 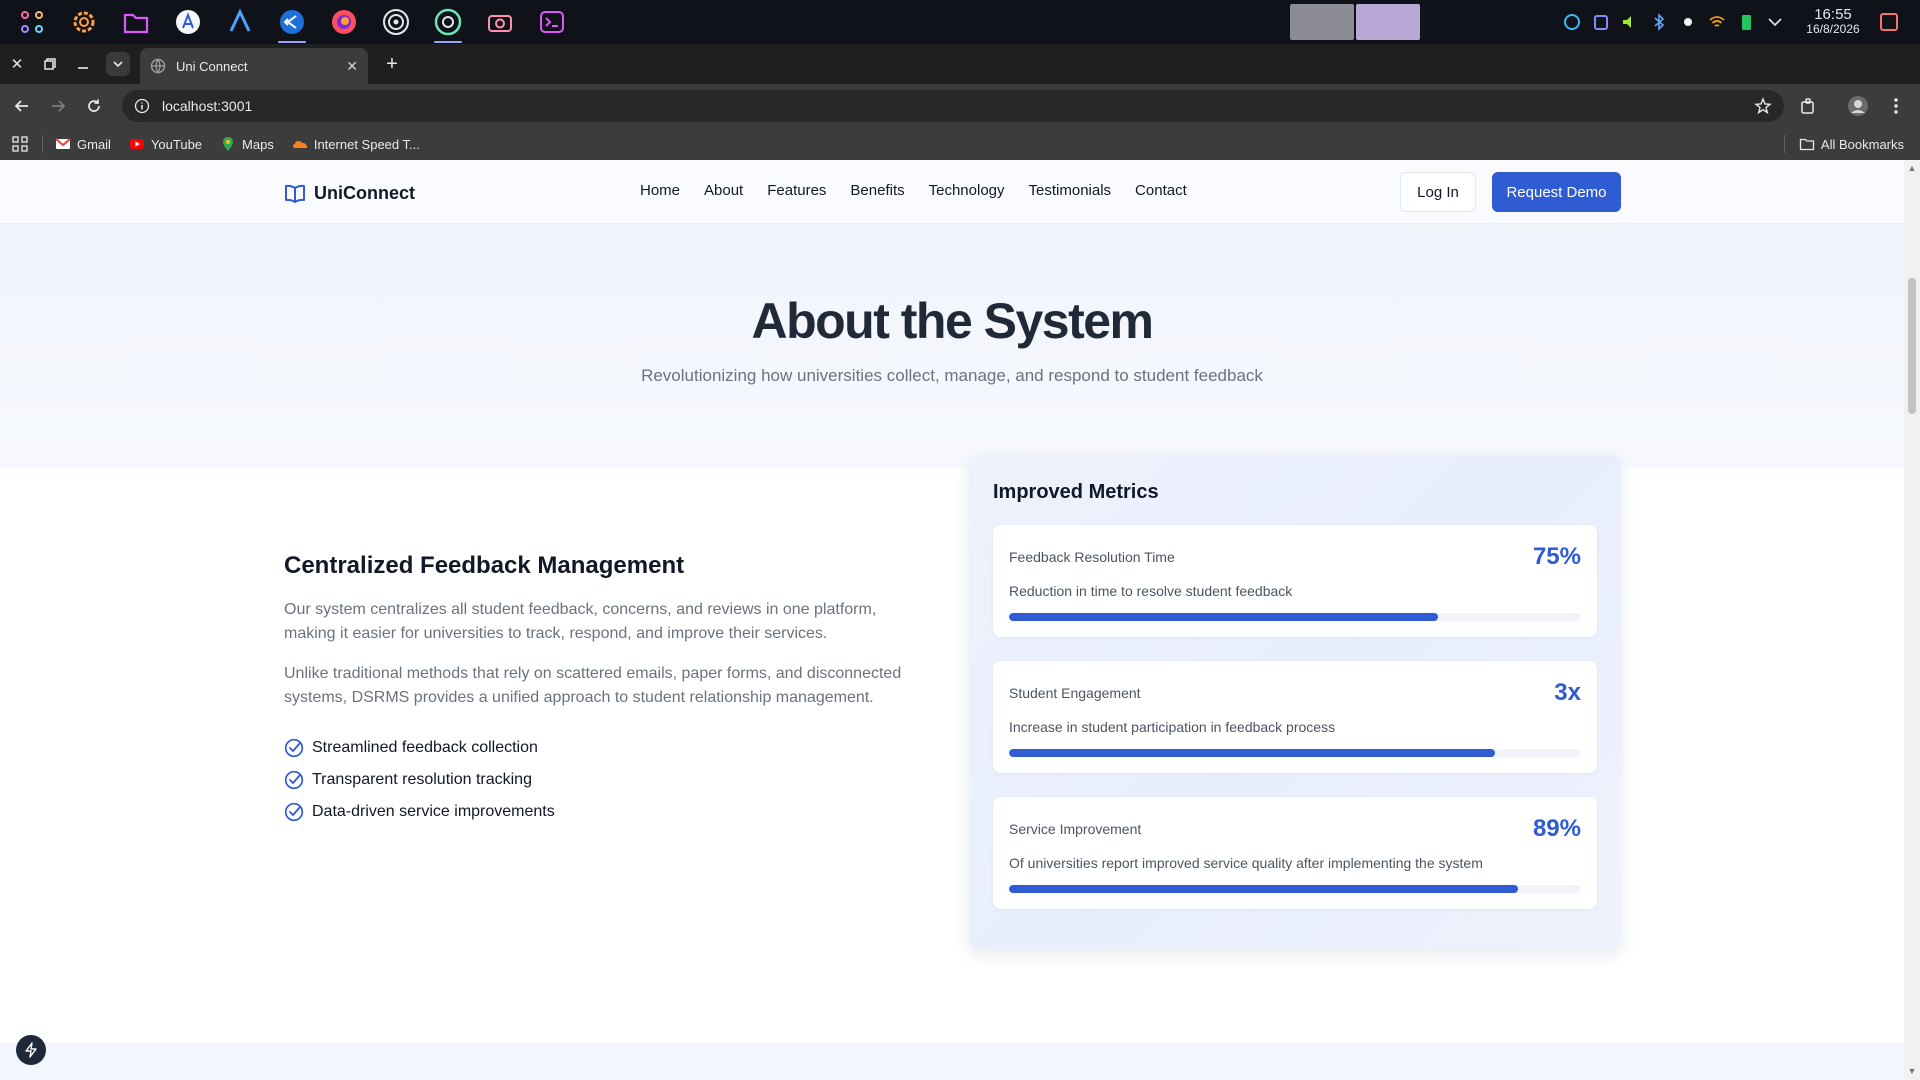 What do you see at coordinates (422, 779) in the screenshot?
I see `checklist-label: Transparent resolution tracking` at bounding box center [422, 779].